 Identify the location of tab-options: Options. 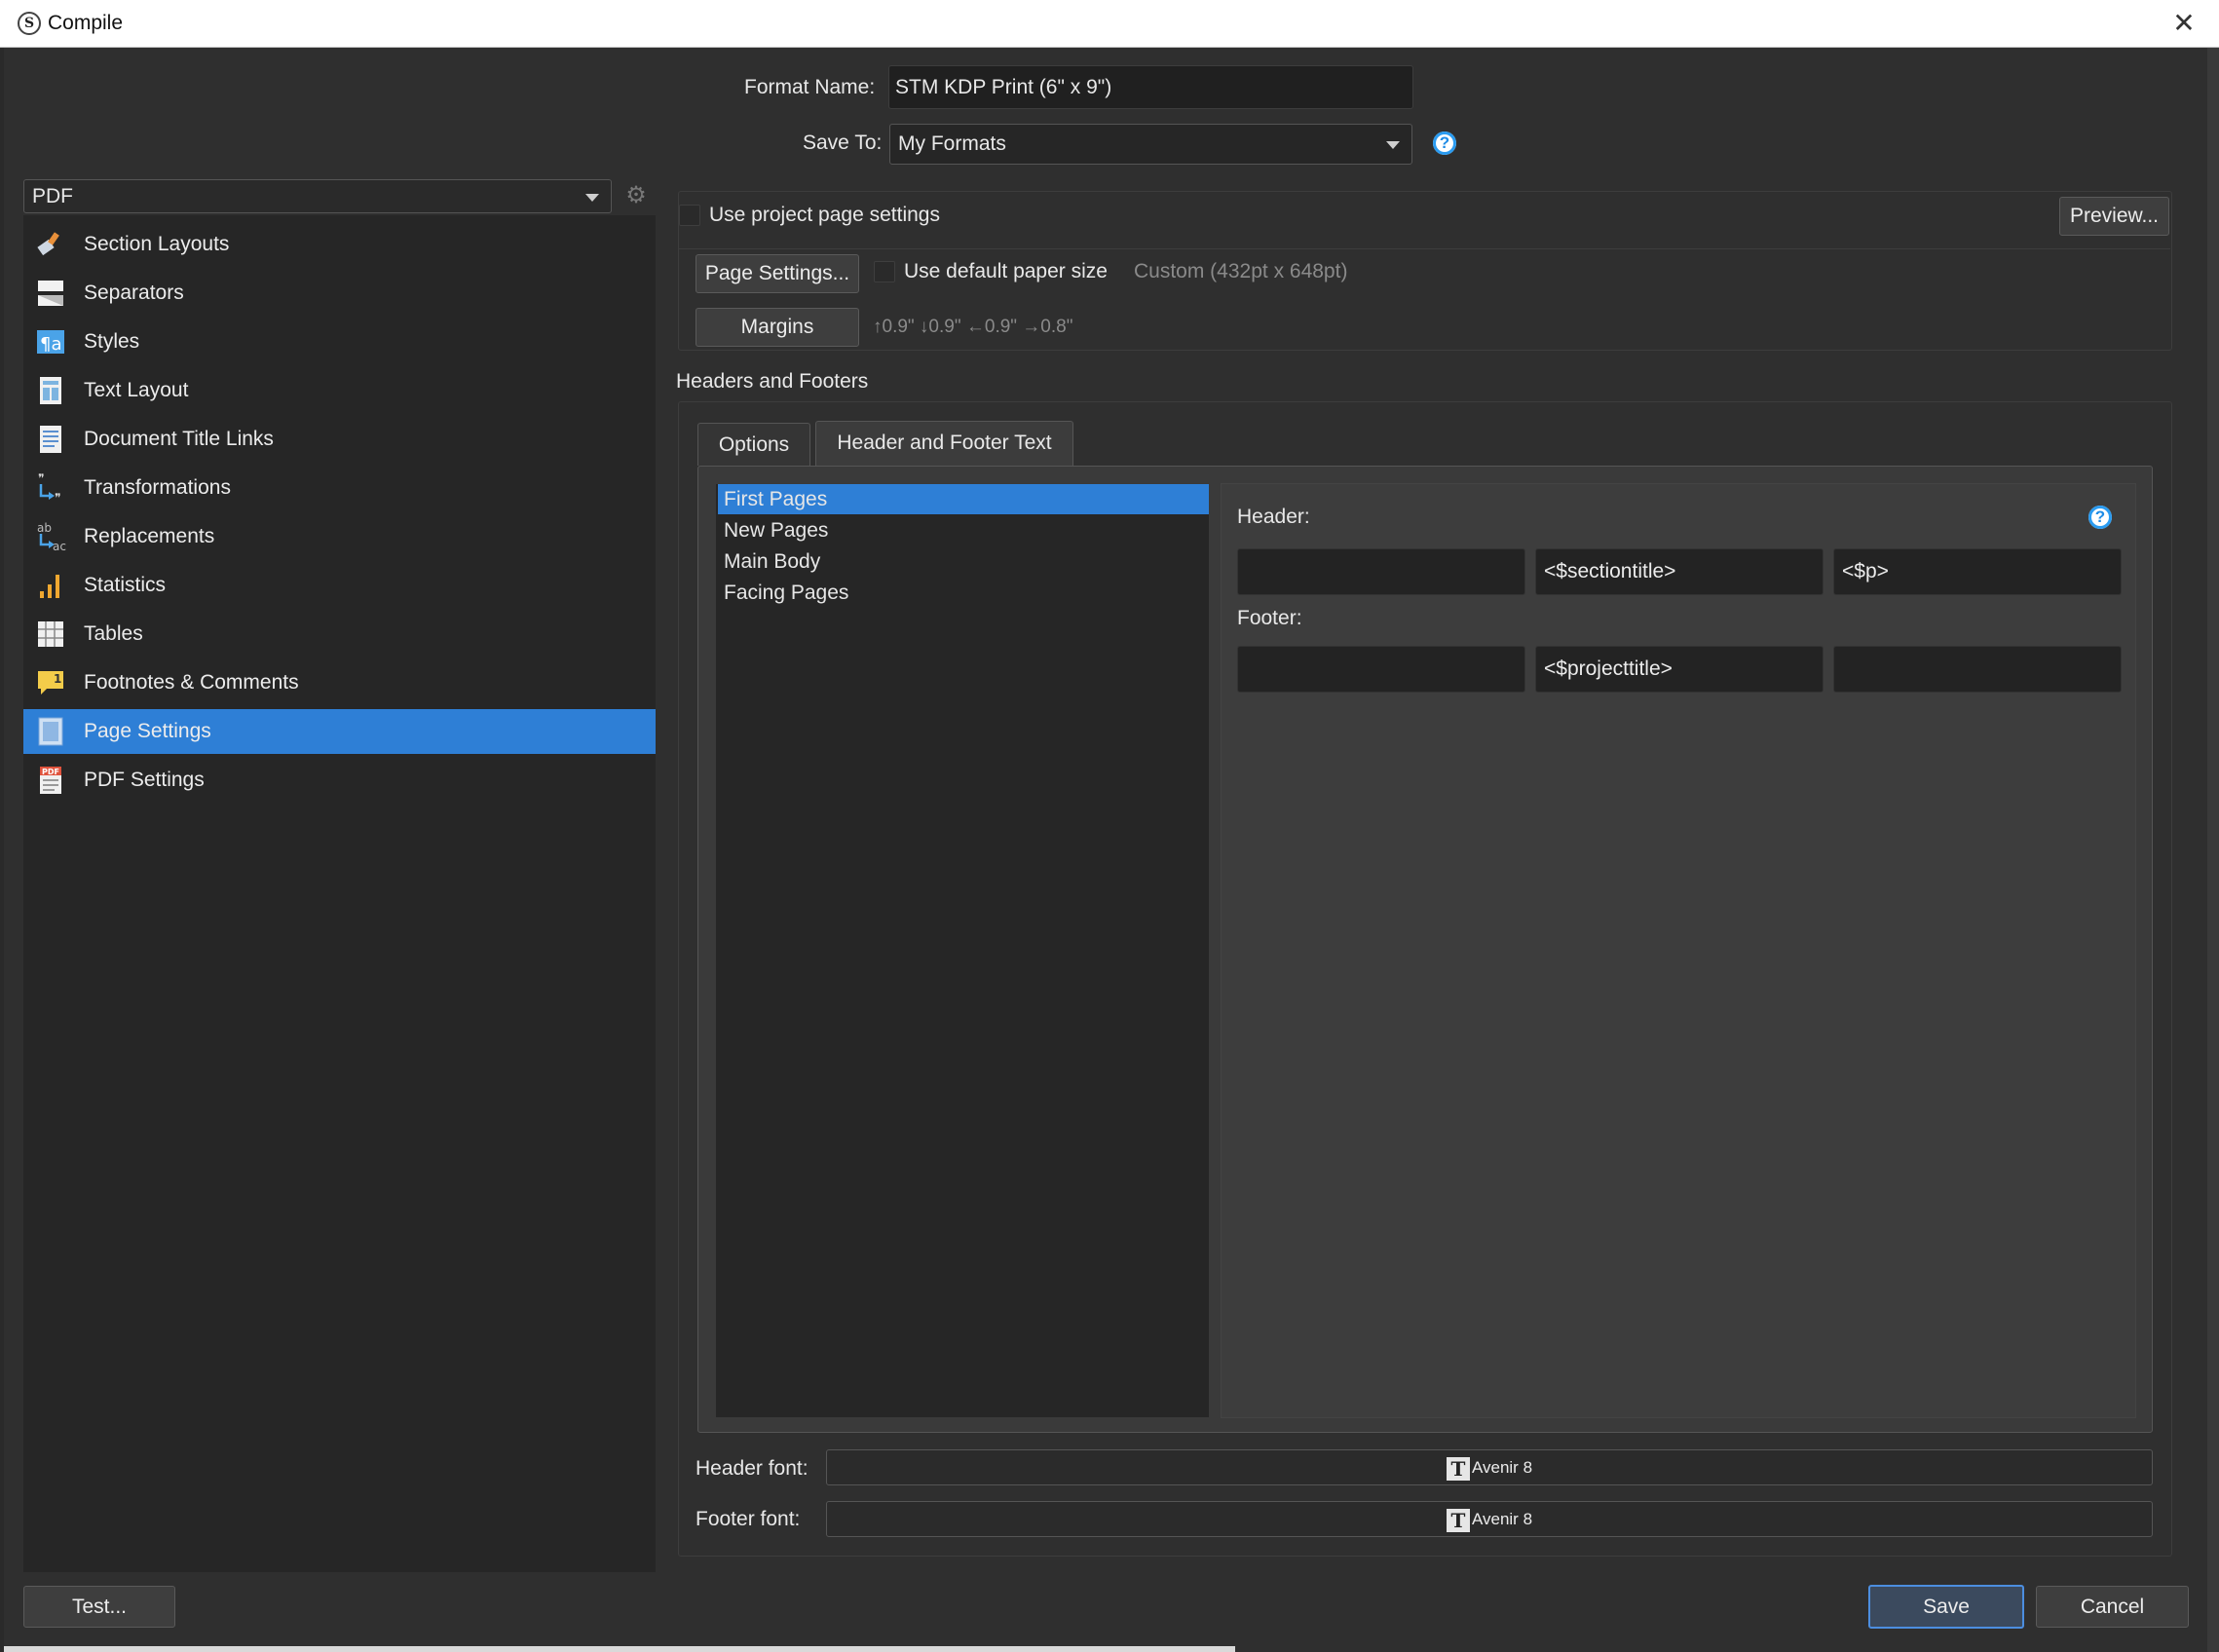
(753, 445).